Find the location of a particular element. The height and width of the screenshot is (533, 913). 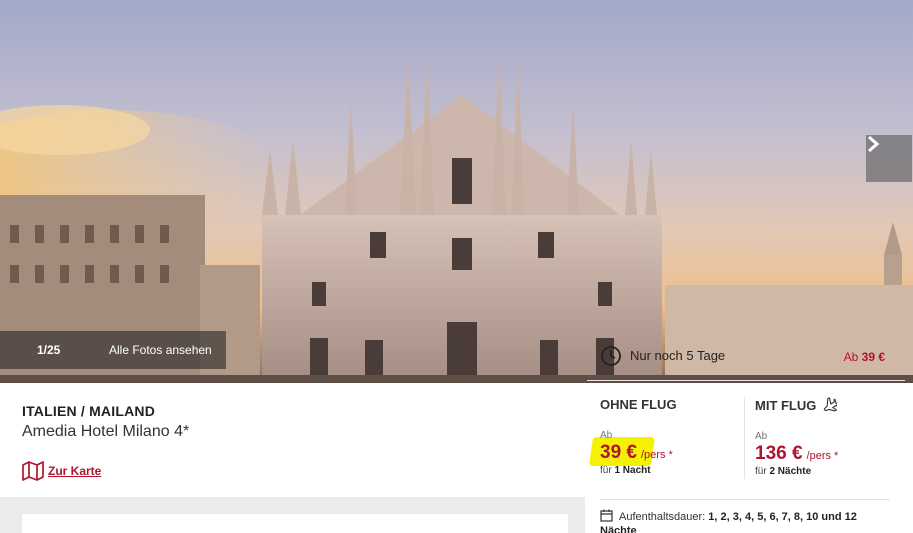

with-flight-sub-prefix: für is located at coordinates (761, 471).